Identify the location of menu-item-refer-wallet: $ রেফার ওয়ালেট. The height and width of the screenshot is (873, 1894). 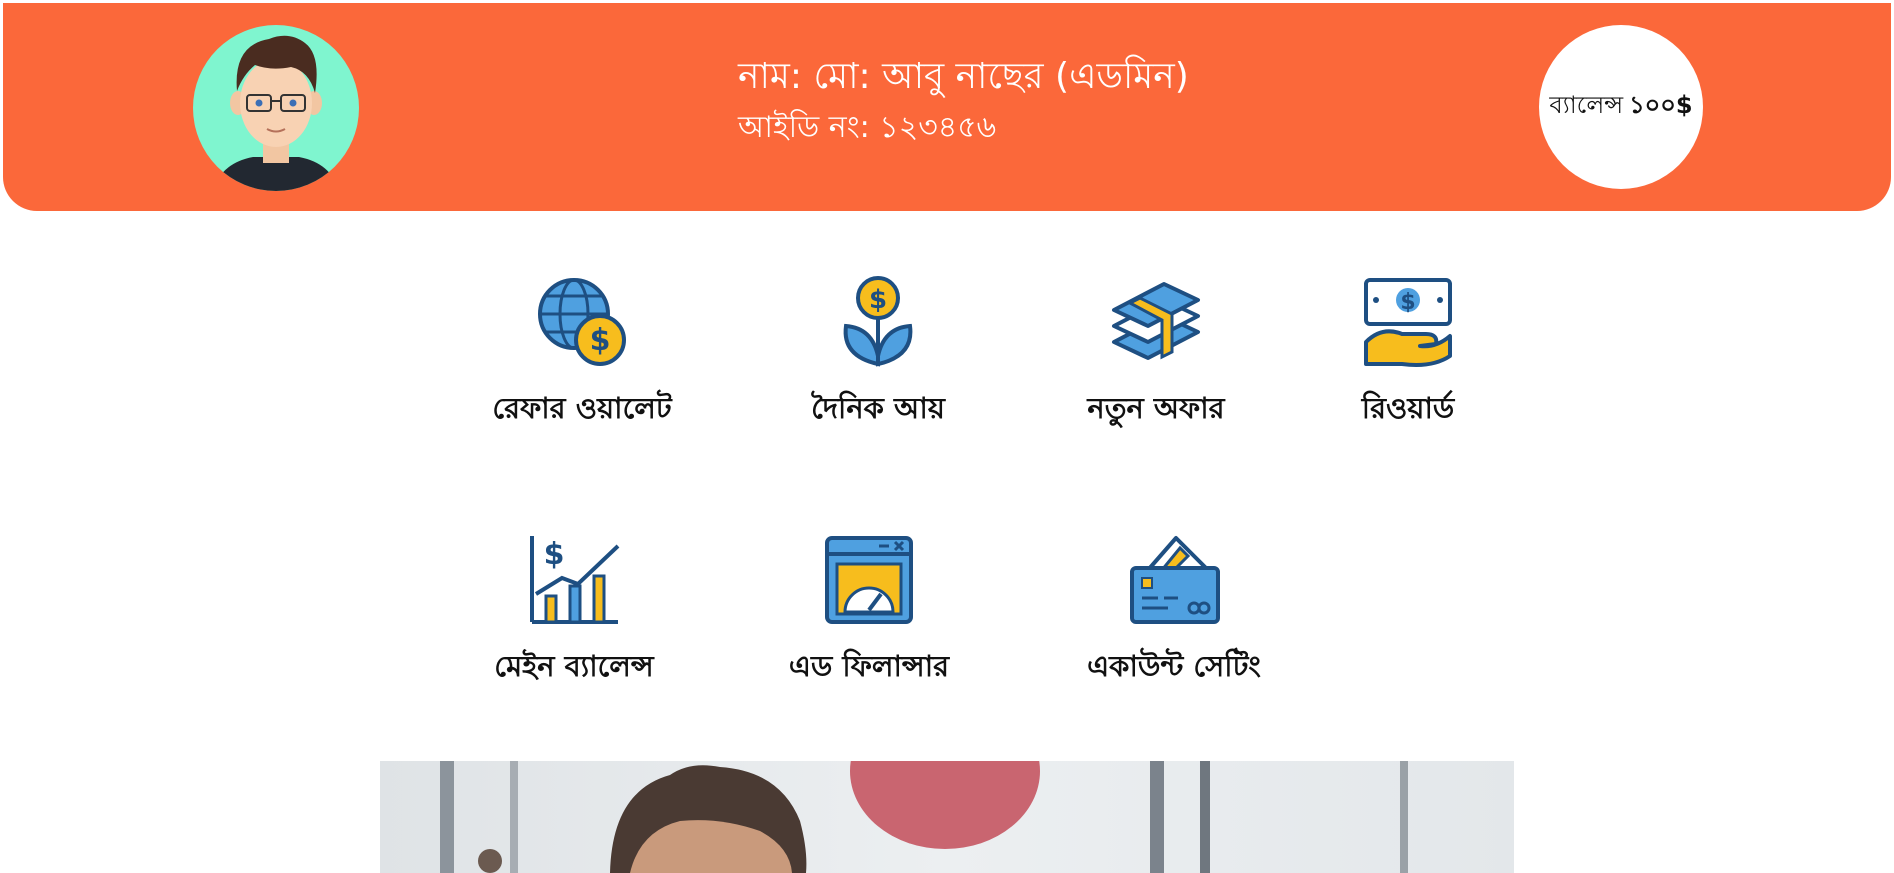
(582, 355).